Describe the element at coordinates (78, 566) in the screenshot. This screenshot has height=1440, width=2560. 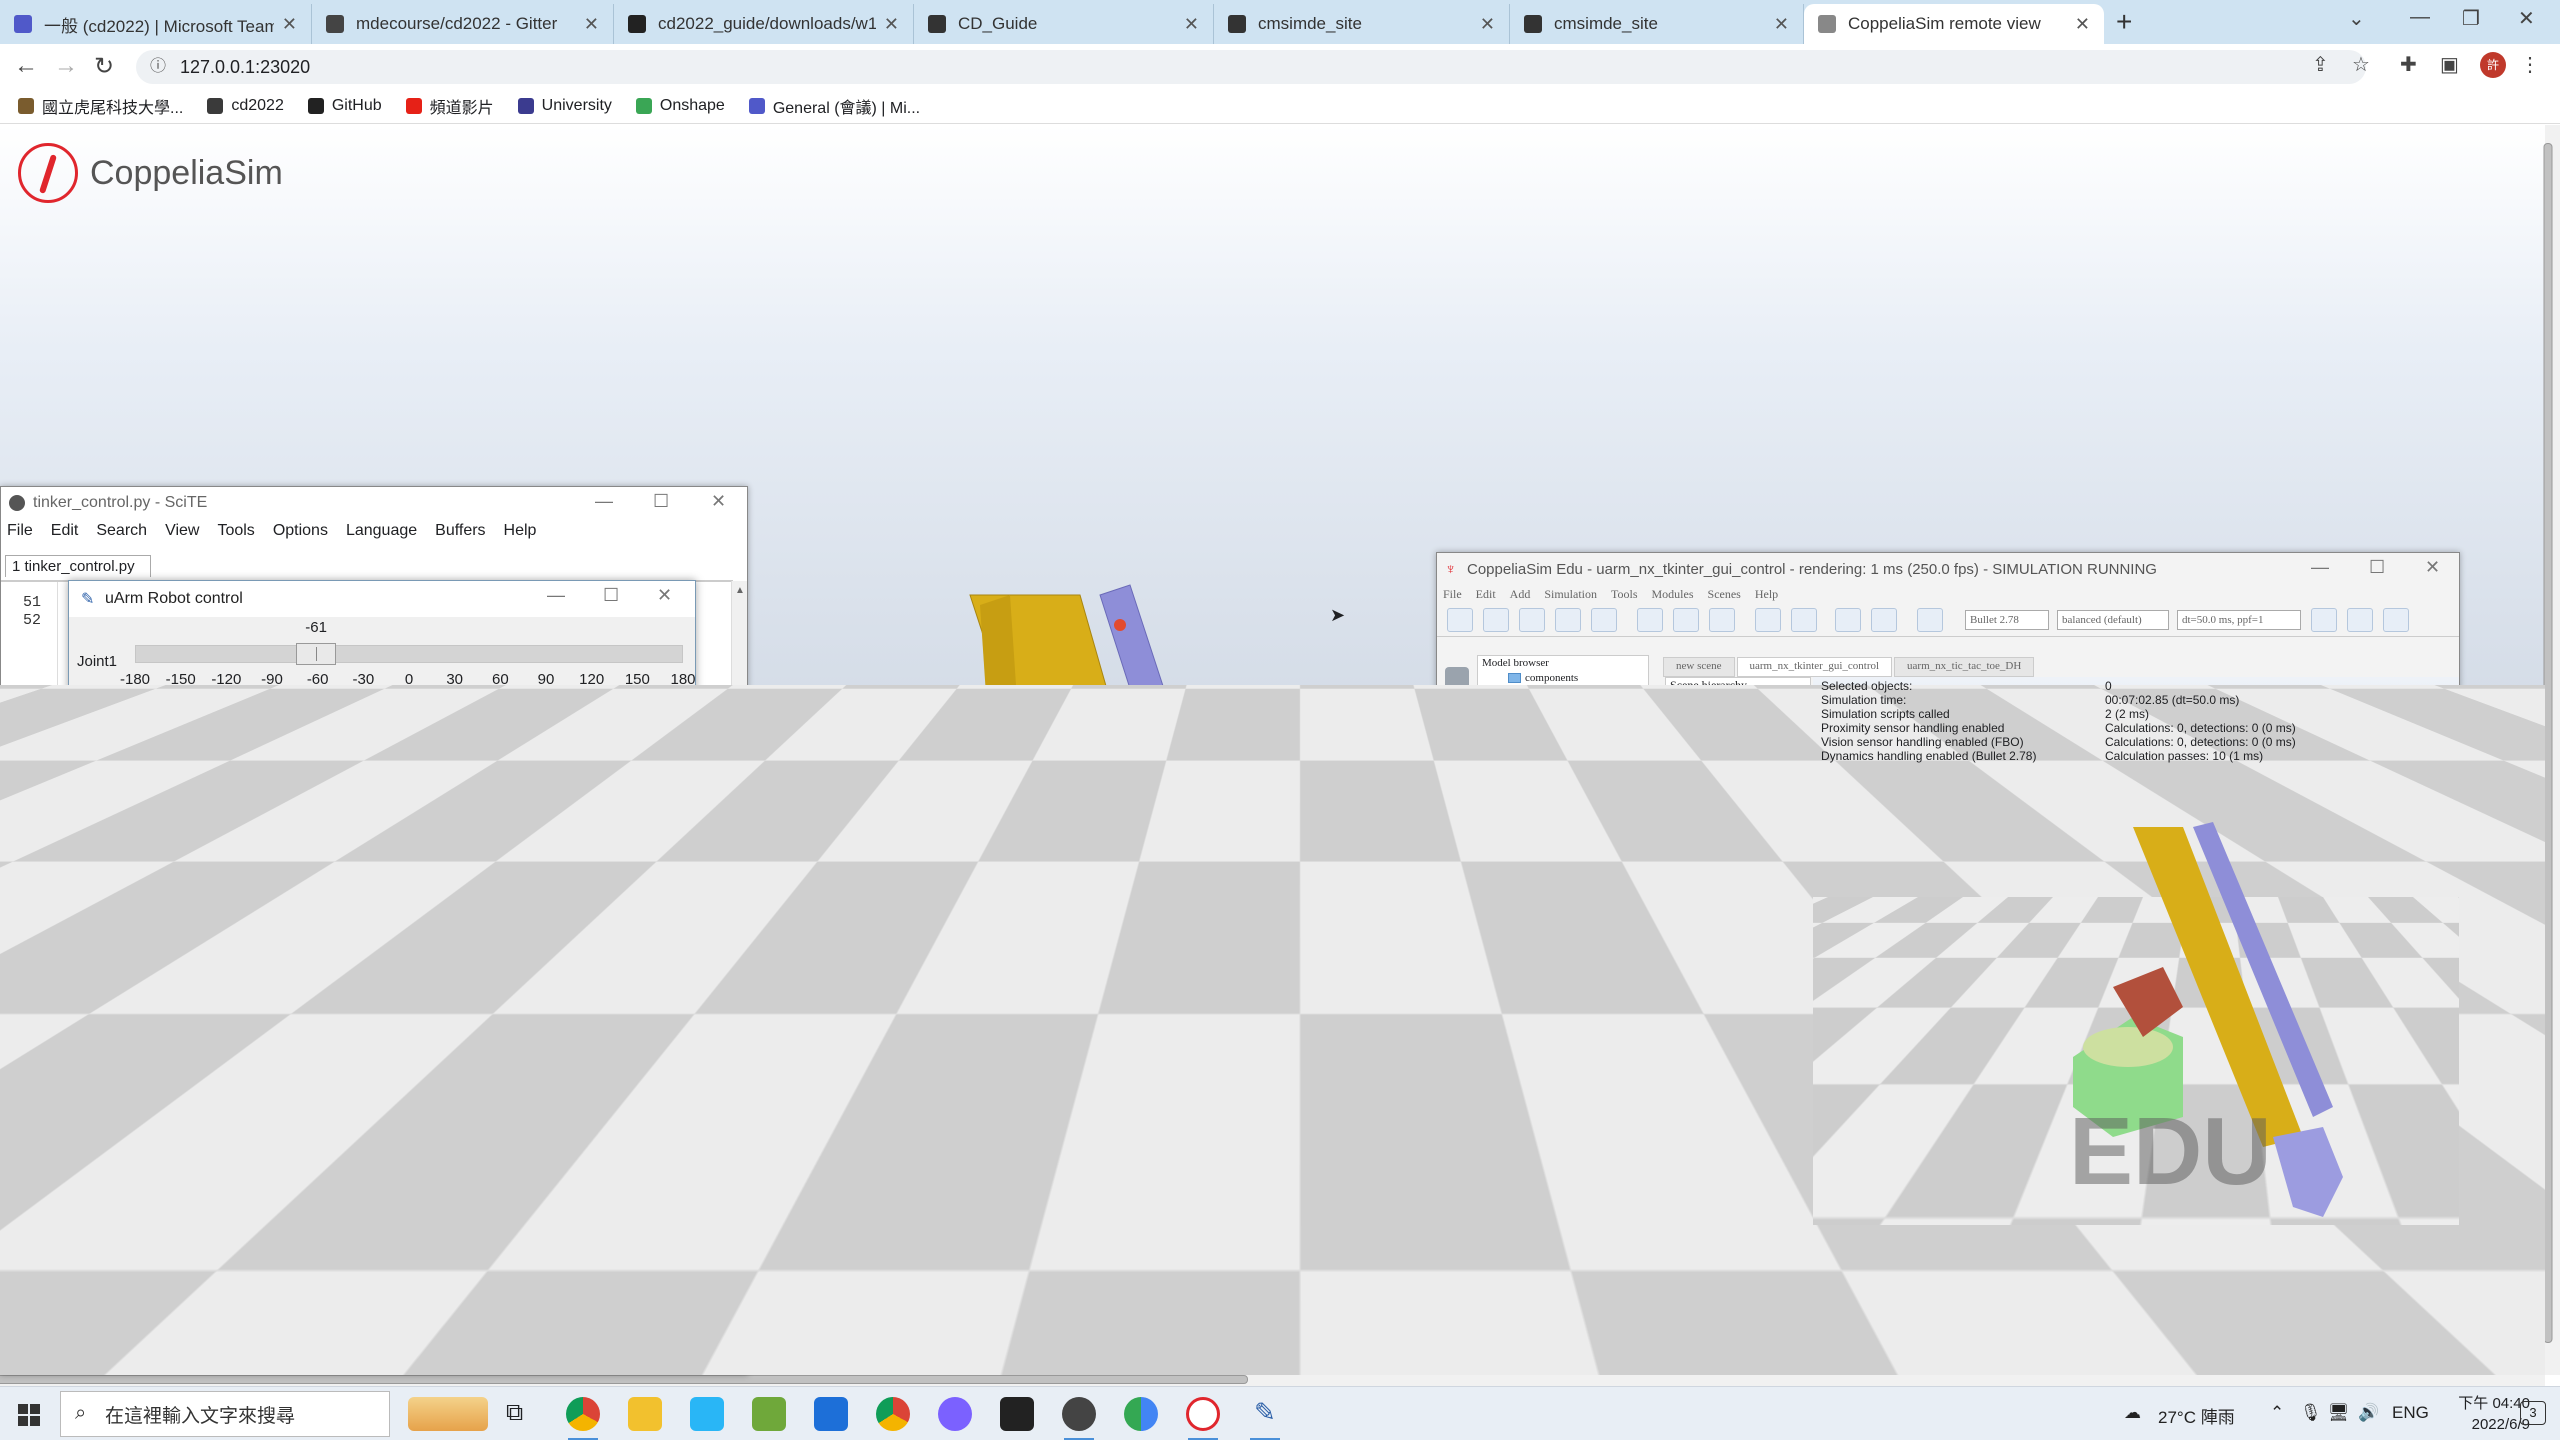
I see `scite-file-tab: 1 tinker_control.py` at that location.